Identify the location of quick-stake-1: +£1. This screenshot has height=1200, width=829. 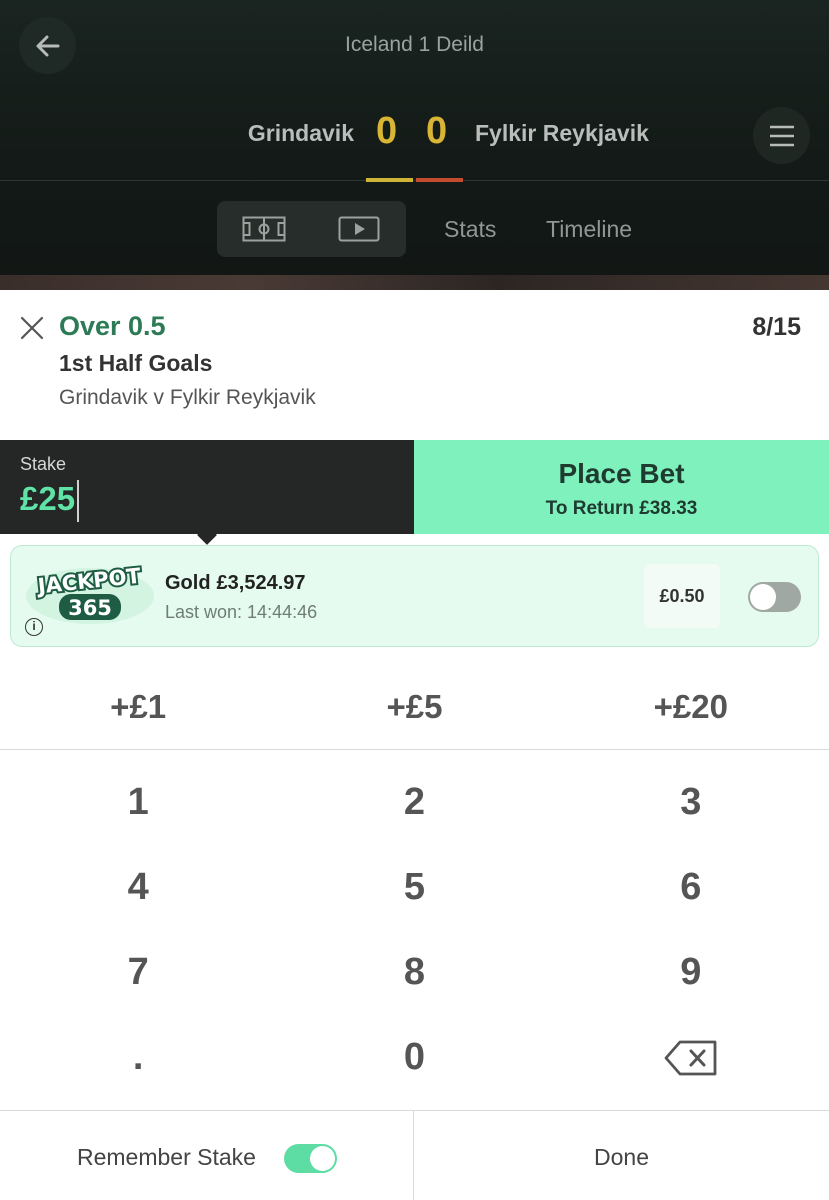
(138, 709).